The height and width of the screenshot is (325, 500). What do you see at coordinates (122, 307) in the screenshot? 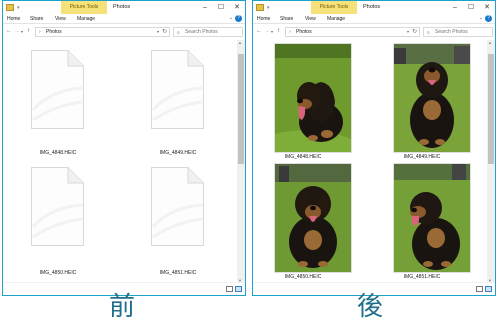
I see `before-caption: 前` at bounding box center [122, 307].